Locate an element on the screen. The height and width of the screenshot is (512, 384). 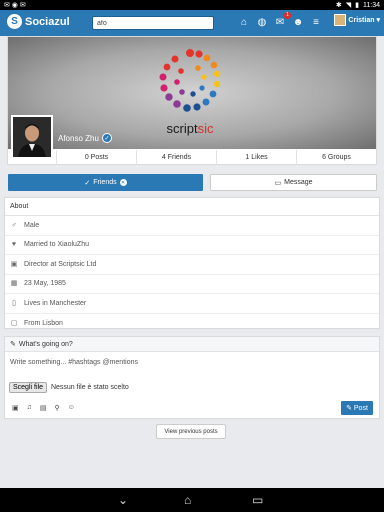
post-button: ✎ Post is located at coordinates (357, 408).